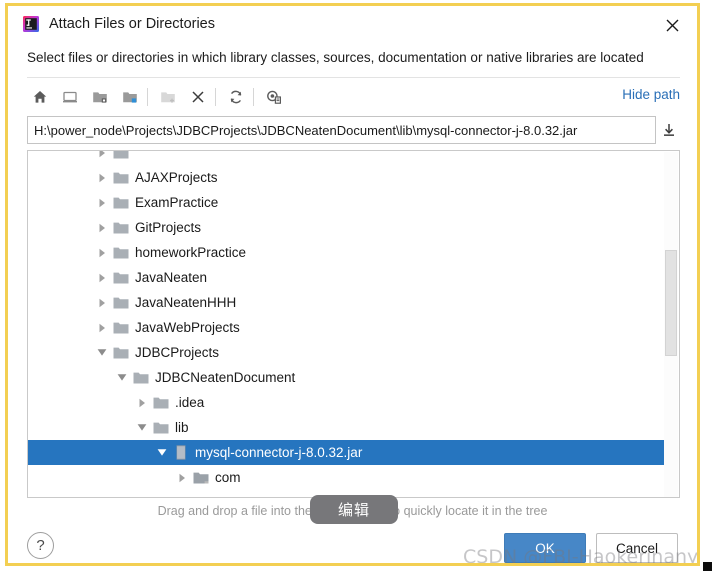  I want to click on help-button: ?, so click(40, 545).